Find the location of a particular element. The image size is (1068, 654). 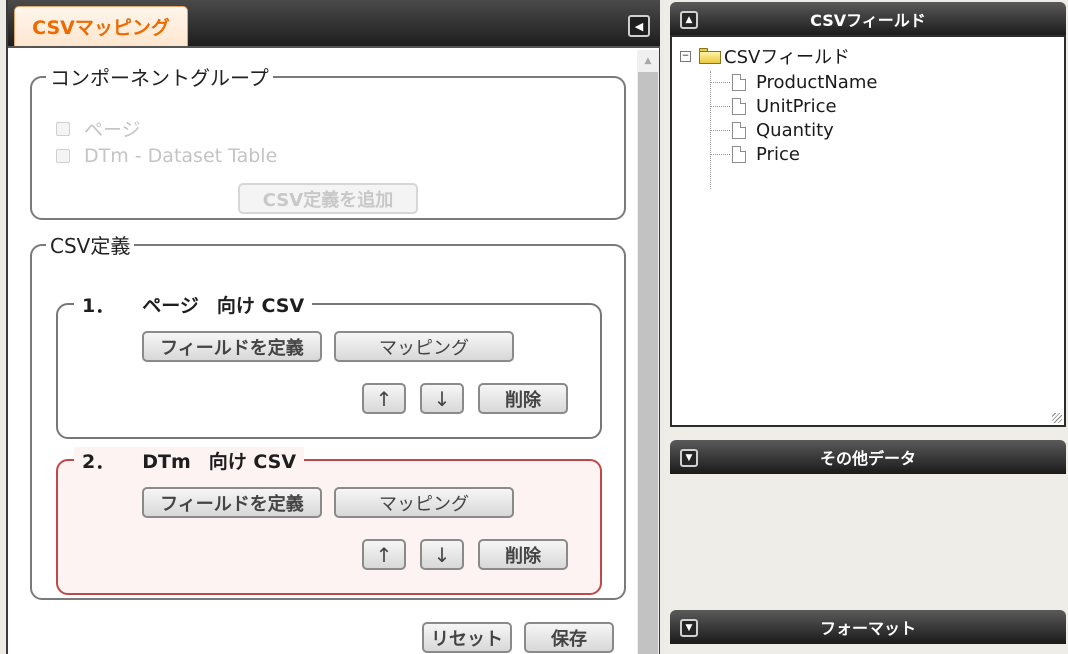

csv-field-panel-header: ▲ CSVフィールド is located at coordinates (868, 19).